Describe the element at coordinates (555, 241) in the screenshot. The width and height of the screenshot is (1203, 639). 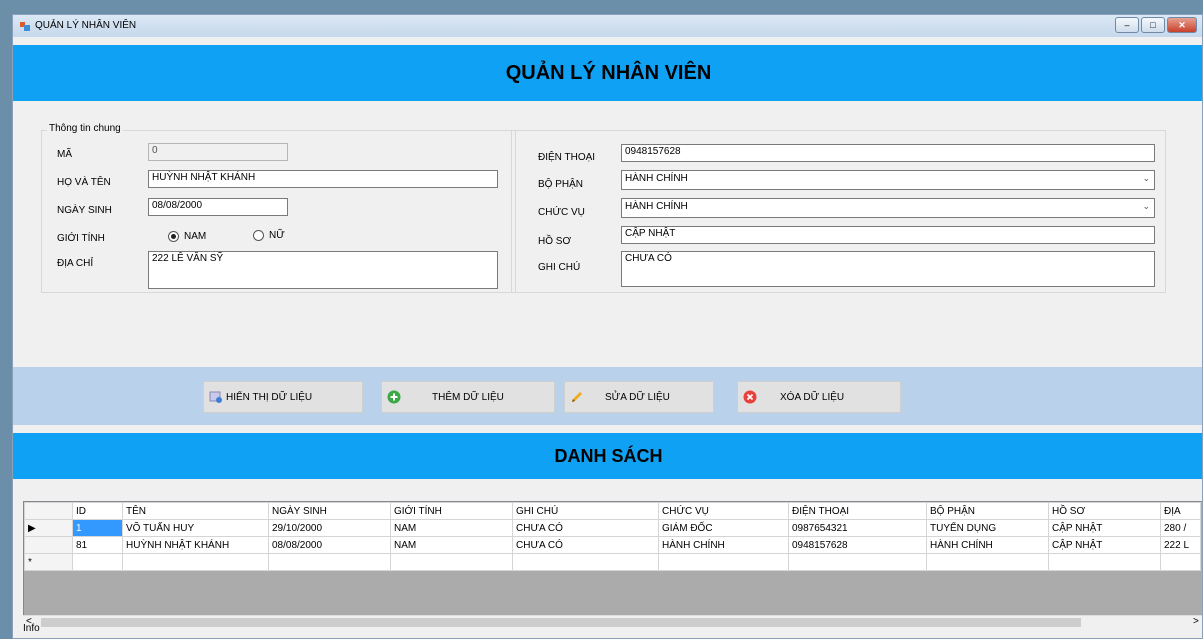
I see `profile-label: HỒ SƠ` at that location.